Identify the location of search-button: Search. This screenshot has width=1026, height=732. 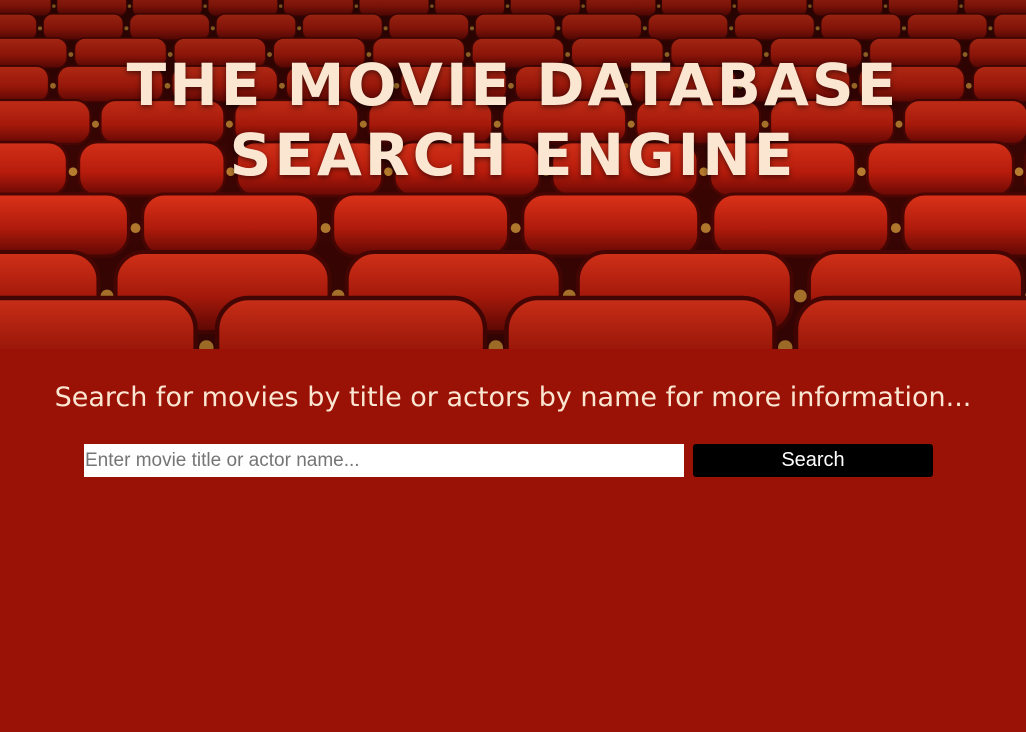
(813, 460).